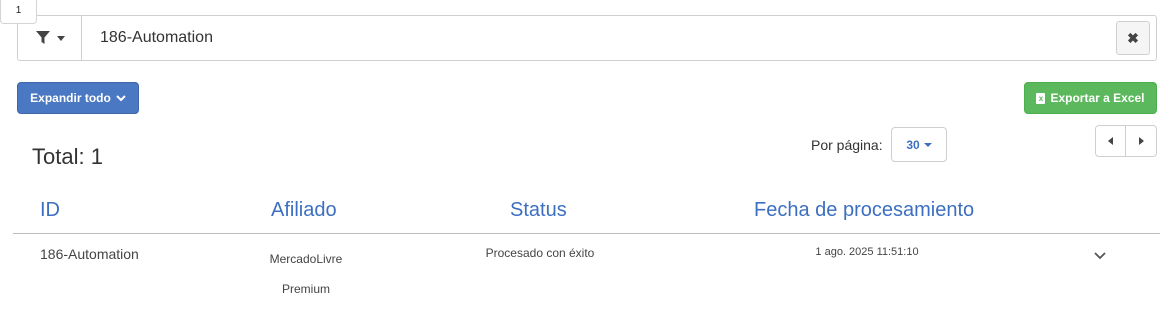 The width and height of the screenshot is (1167, 309). What do you see at coordinates (67, 156) in the screenshot?
I see `total-count: Total: 1` at bounding box center [67, 156].